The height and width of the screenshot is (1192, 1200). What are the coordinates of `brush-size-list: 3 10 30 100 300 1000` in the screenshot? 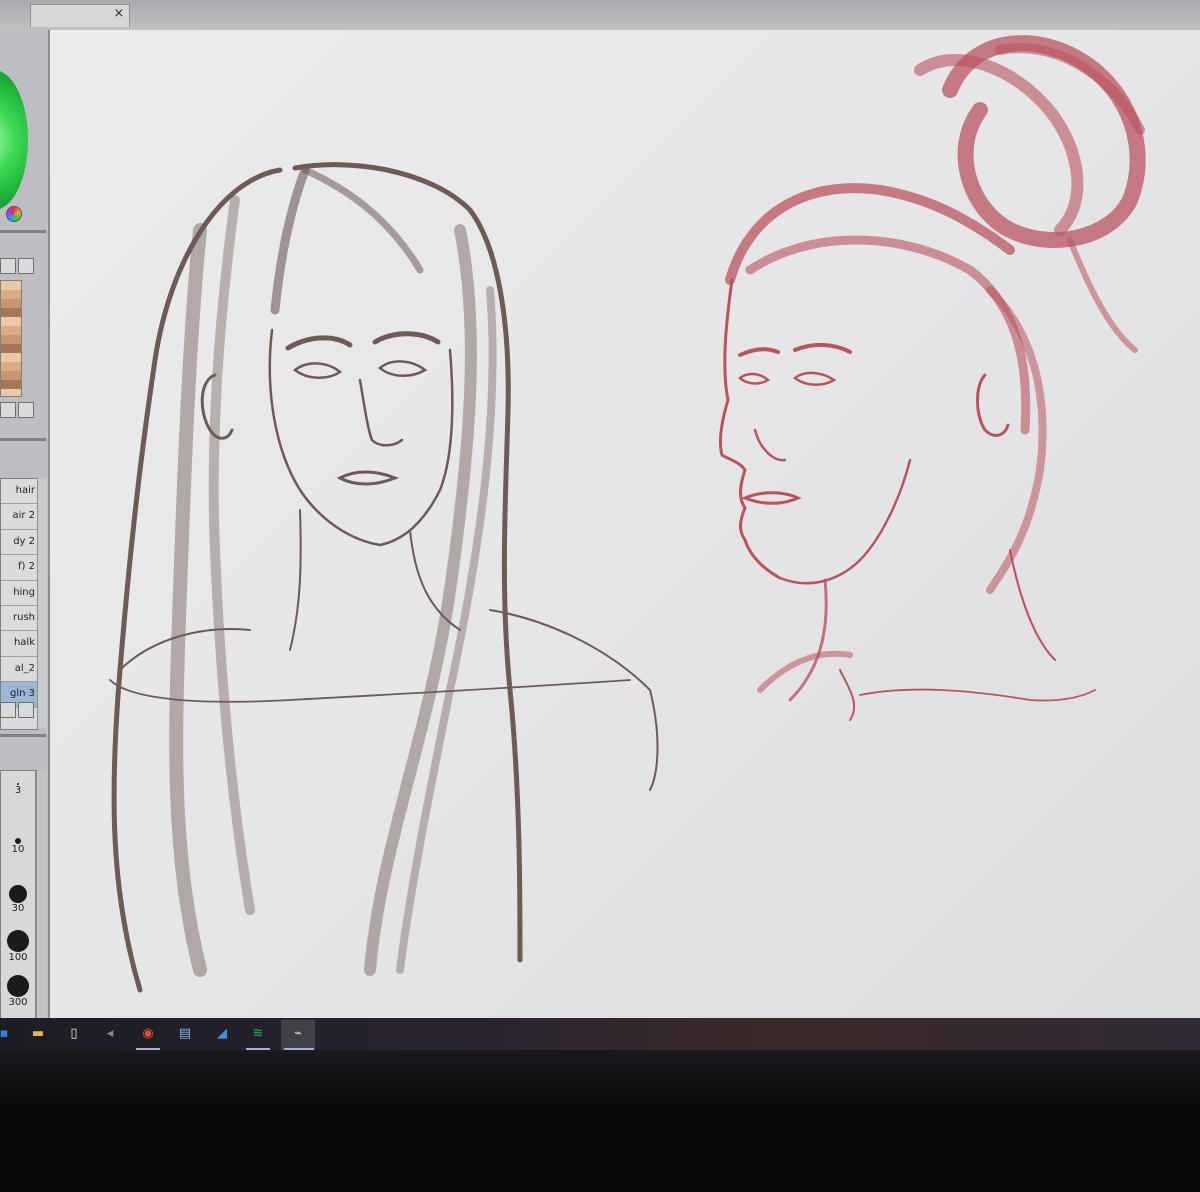 It's located at (18, 910).